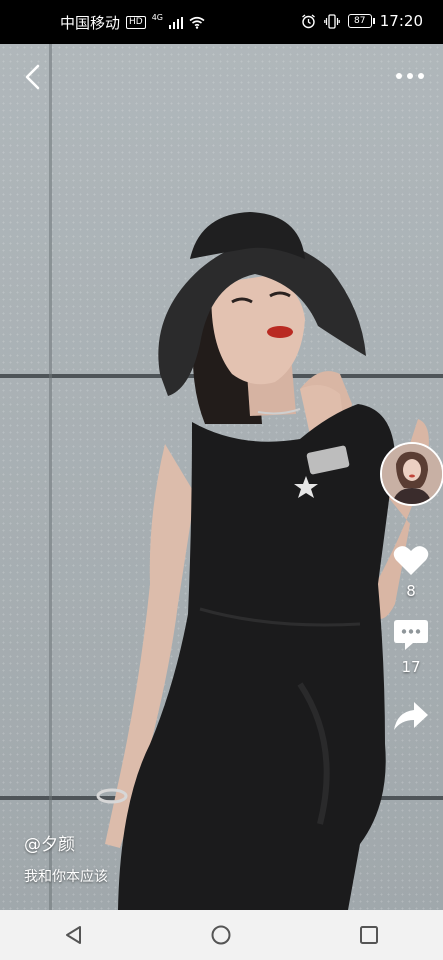  What do you see at coordinates (176, 22) in the screenshot?
I see `signal-icon` at bounding box center [176, 22].